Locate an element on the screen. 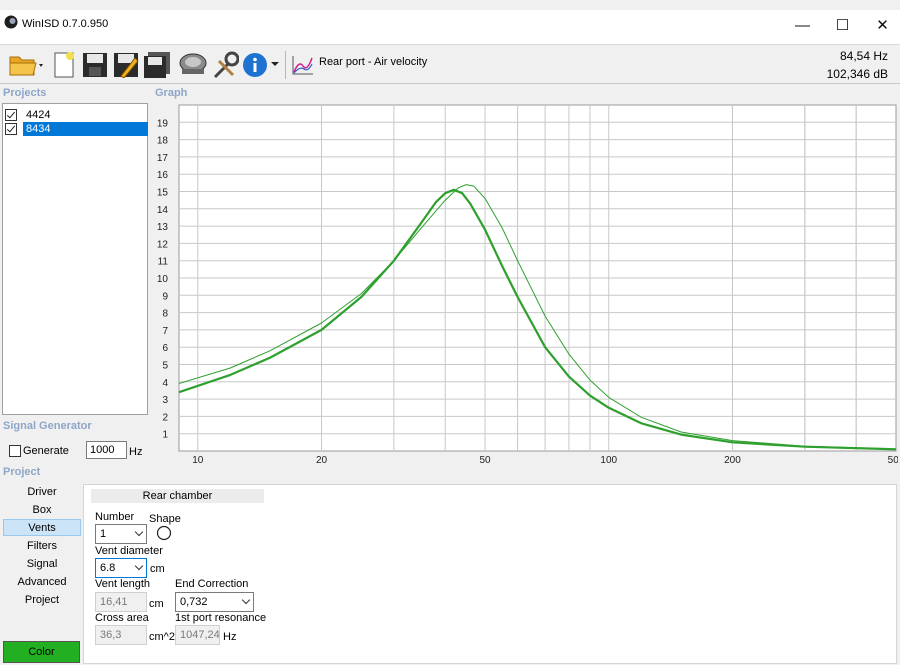 The width and height of the screenshot is (900, 665). projects-label: Projects is located at coordinates (25, 93).